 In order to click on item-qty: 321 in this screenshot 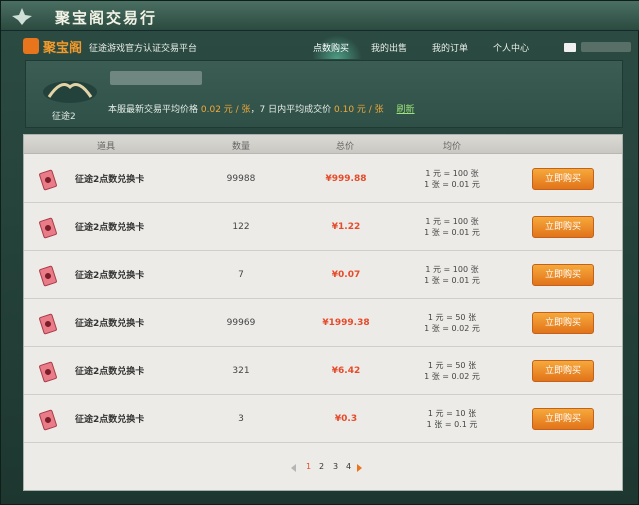, I will do `click(241, 371)`.